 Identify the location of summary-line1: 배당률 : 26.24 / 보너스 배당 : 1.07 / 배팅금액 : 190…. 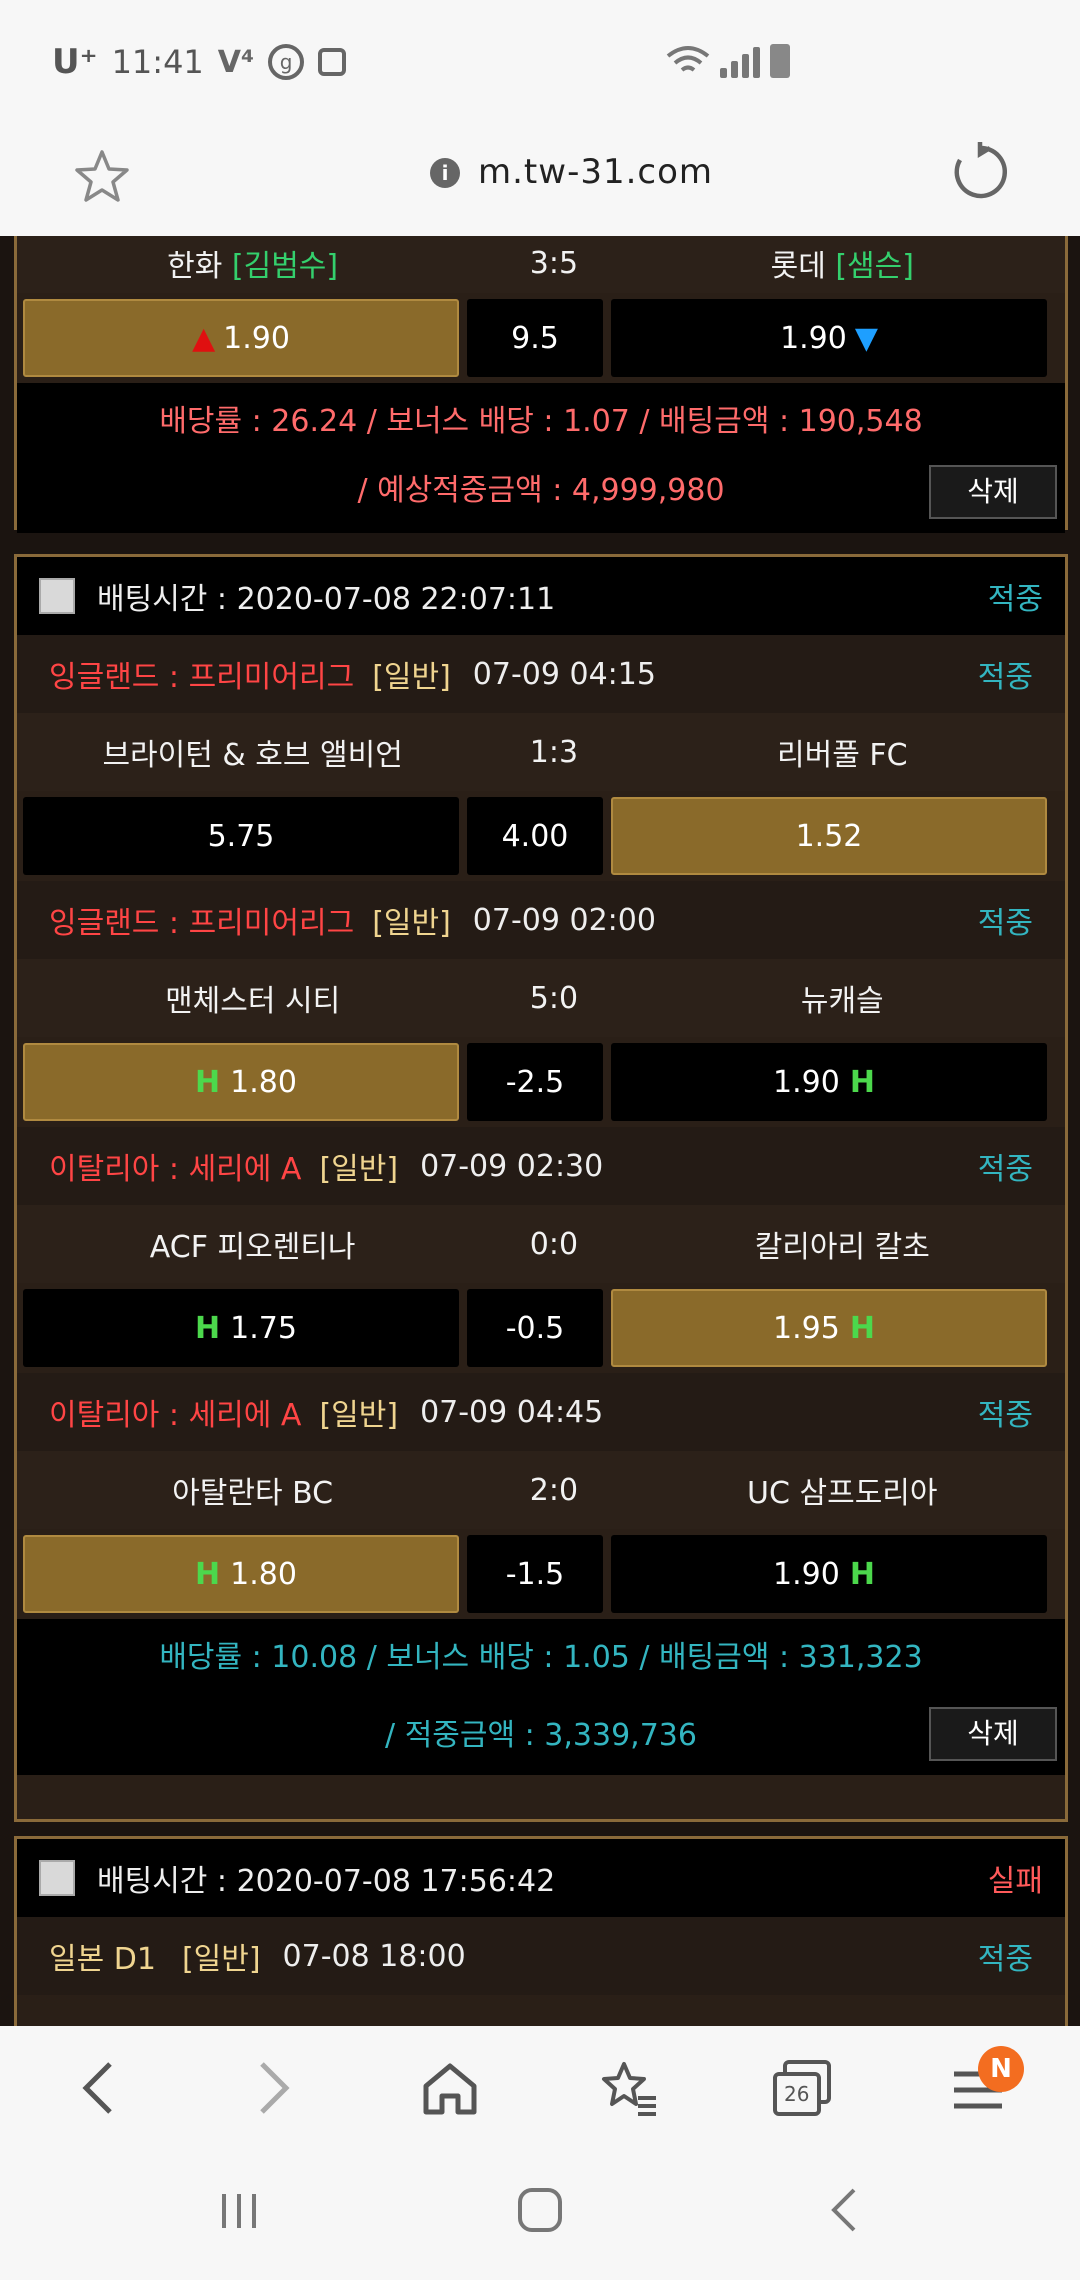
(541, 421).